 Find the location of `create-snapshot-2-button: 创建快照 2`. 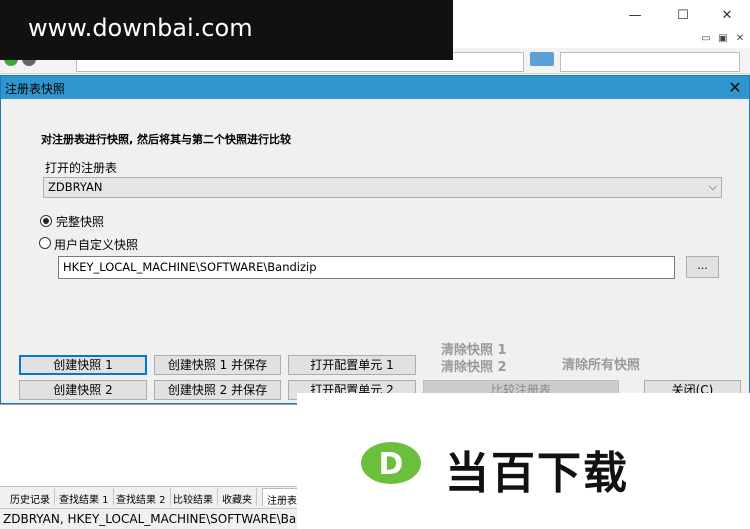

create-snapshot-2-button: 创建快照 2 is located at coordinates (83, 390).